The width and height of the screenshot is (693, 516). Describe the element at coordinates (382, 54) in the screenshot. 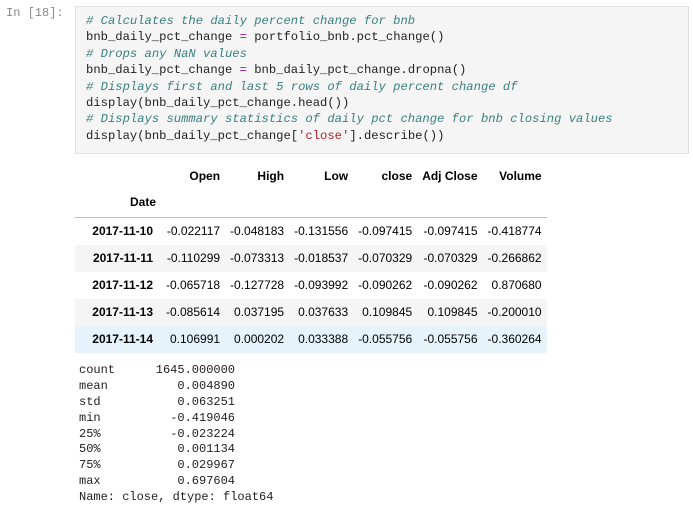

I see `code-line: # Drops any NaN values` at that location.